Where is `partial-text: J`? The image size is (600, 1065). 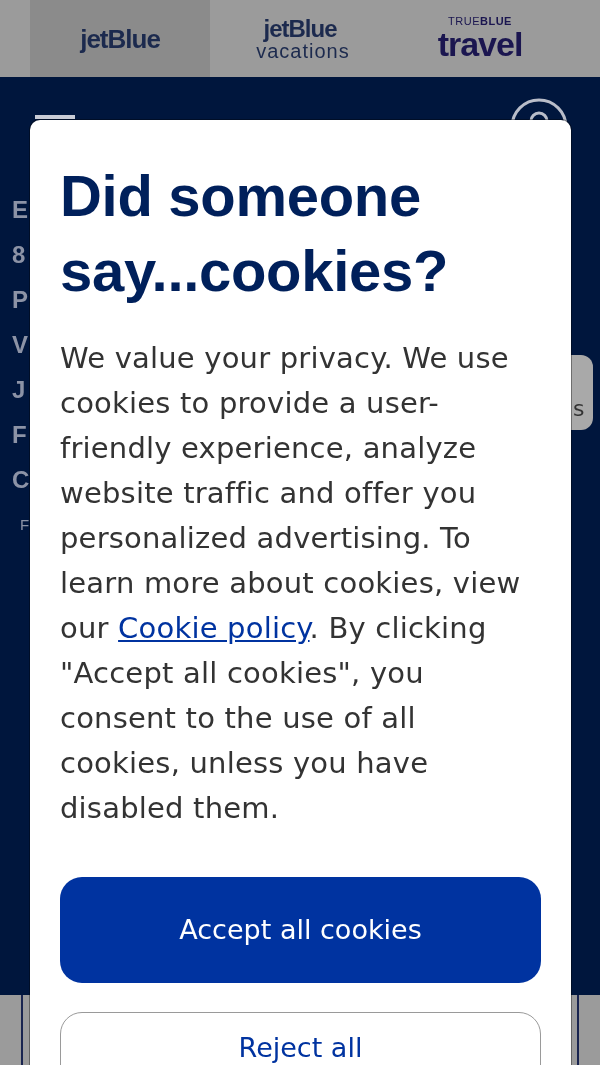 partial-text: J is located at coordinates (19, 390).